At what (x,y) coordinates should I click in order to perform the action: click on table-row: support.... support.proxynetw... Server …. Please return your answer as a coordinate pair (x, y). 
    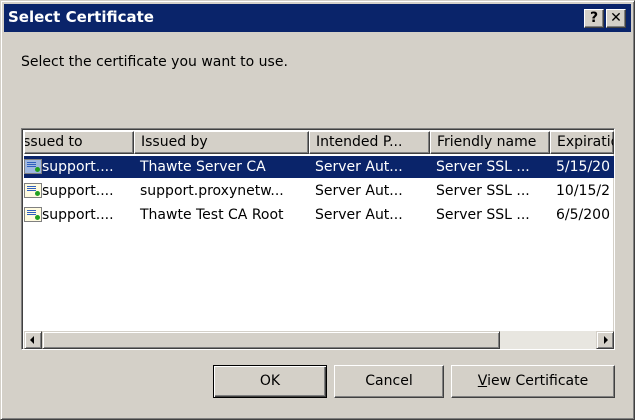
    Looking at the image, I should click on (319, 191).